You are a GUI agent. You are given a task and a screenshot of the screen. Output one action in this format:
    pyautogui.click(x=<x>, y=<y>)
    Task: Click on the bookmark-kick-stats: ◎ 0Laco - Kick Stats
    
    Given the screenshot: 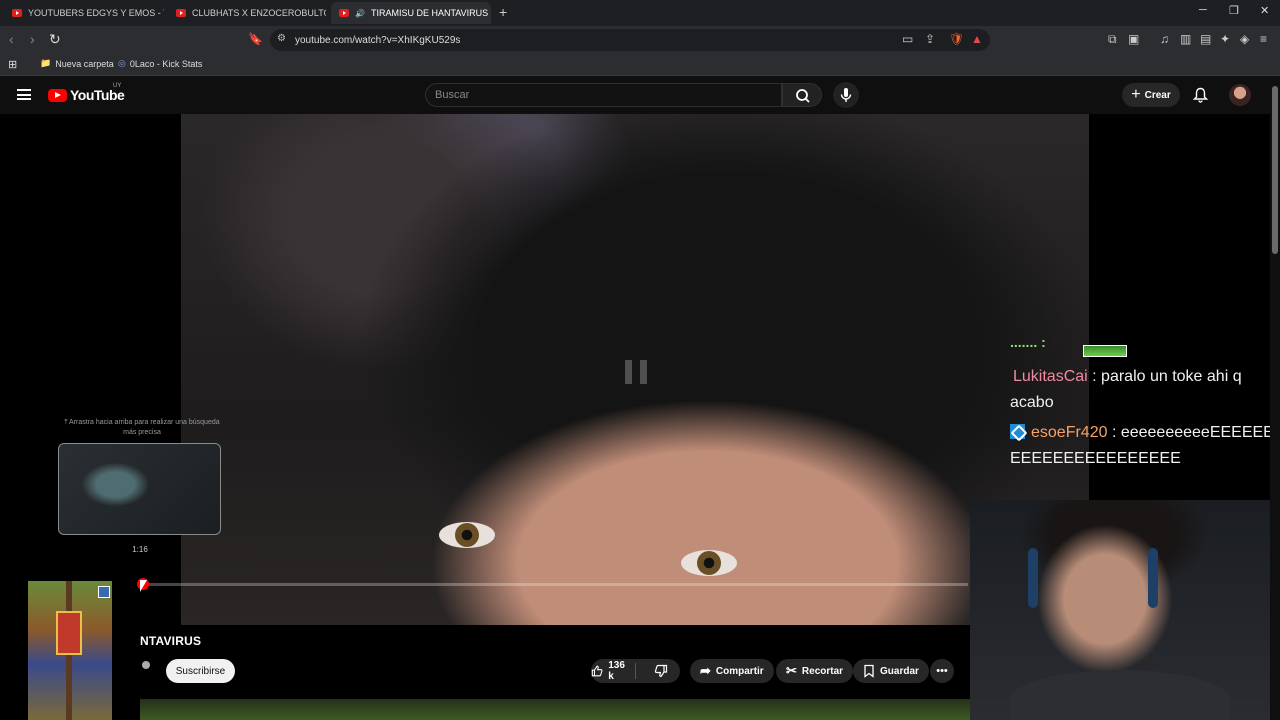 What is the action you would take?
    pyautogui.click(x=160, y=63)
    